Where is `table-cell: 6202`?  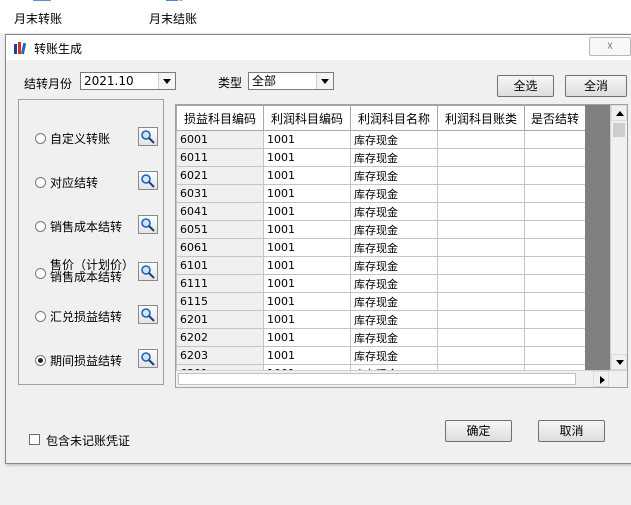
table-cell: 6202 is located at coordinates (220, 337).